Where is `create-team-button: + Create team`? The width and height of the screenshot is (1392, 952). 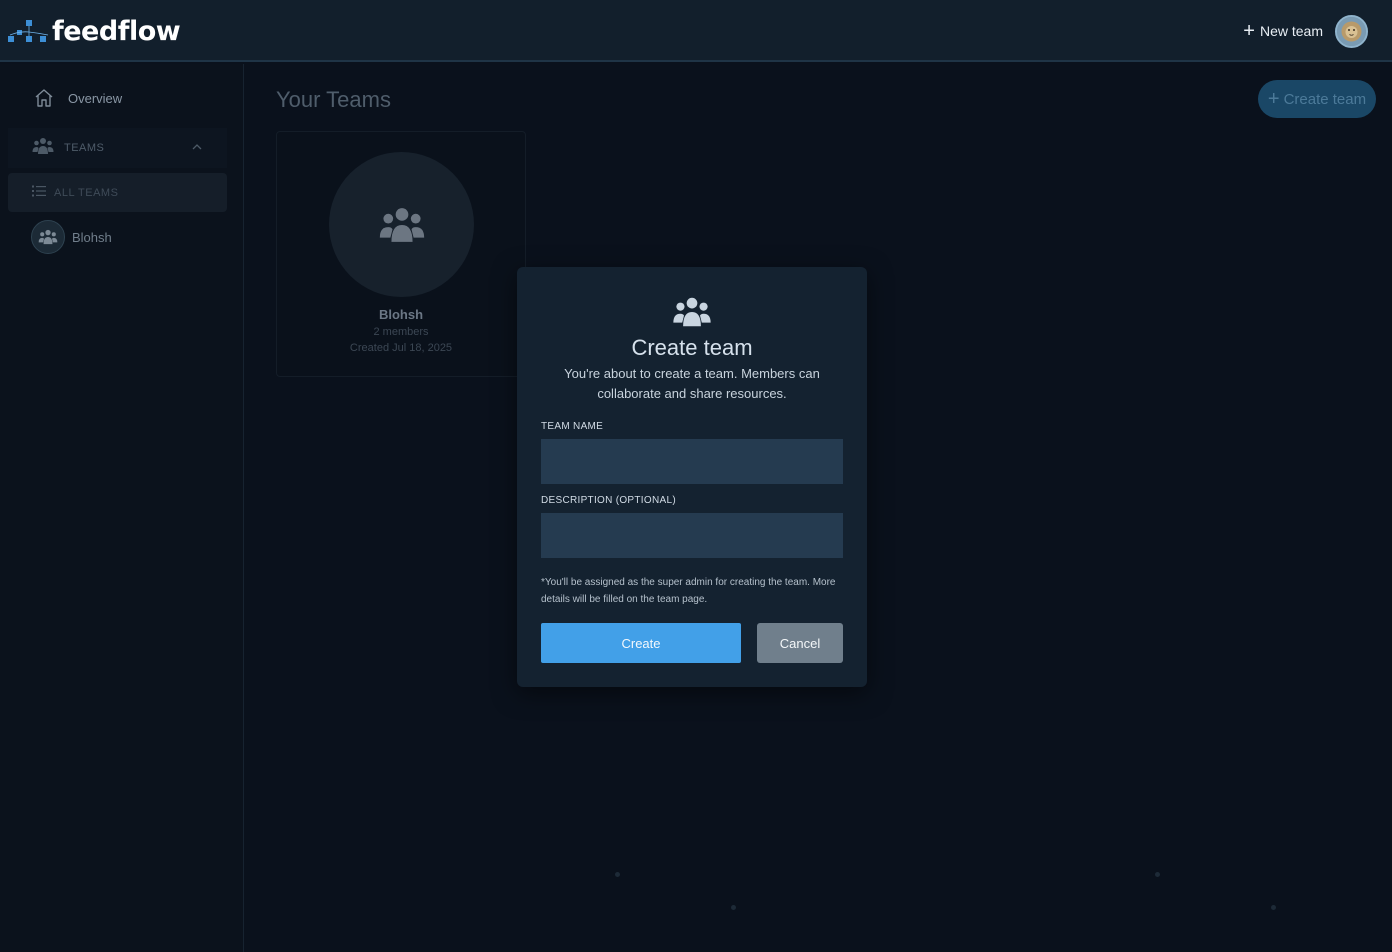
create-team-button: + Create team is located at coordinates (1317, 99).